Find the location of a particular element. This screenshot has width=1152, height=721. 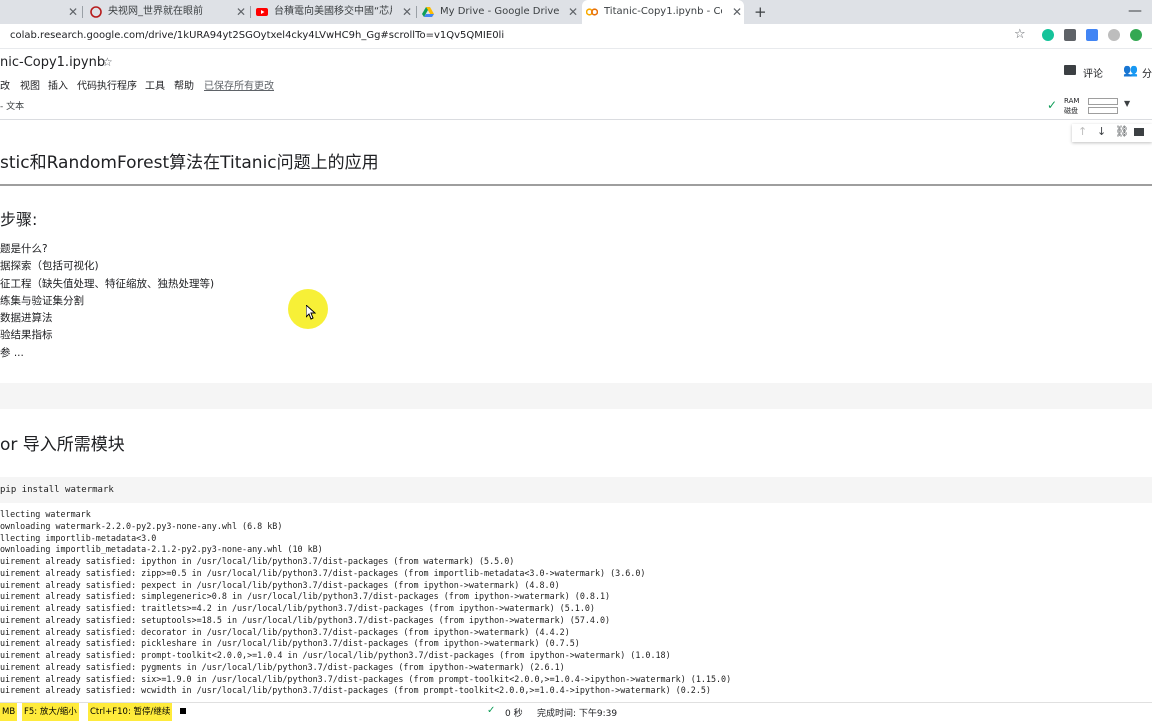

star-bookmark-icon: ☆ is located at coordinates (1020, 34).